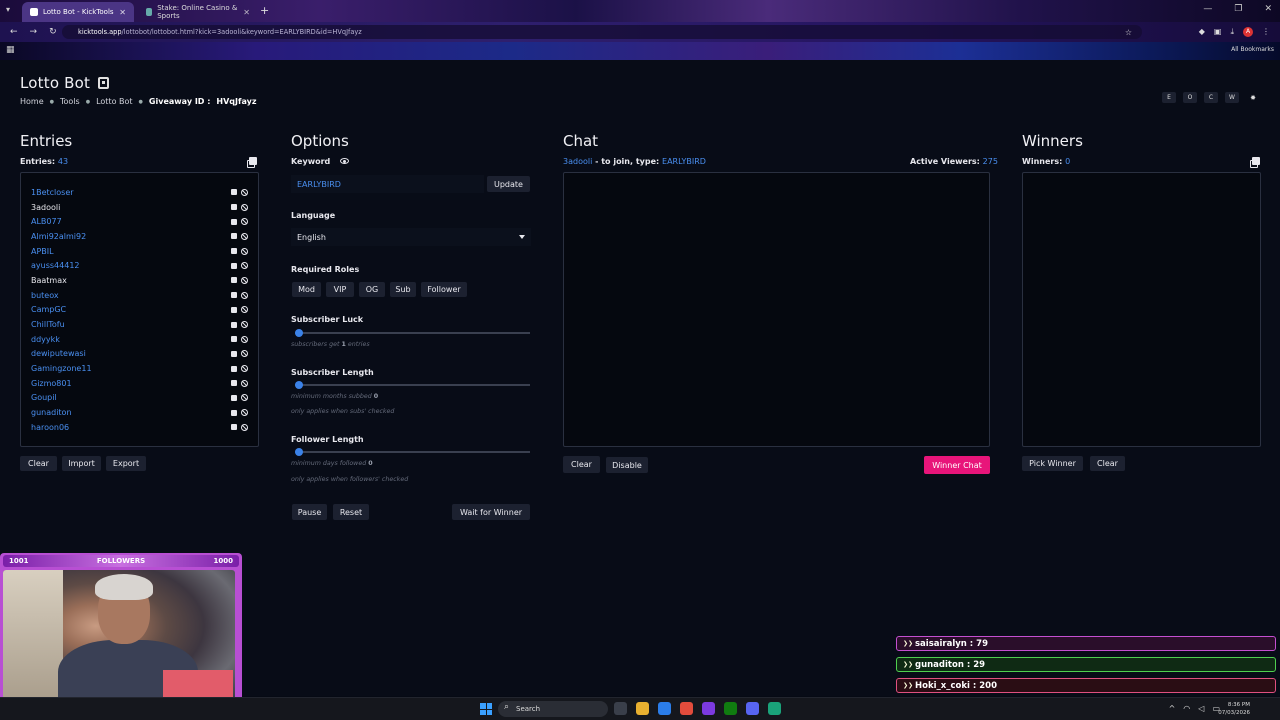 The width and height of the screenshot is (1280, 720). I want to click on toggle-entries-button: E, so click(1169, 97).